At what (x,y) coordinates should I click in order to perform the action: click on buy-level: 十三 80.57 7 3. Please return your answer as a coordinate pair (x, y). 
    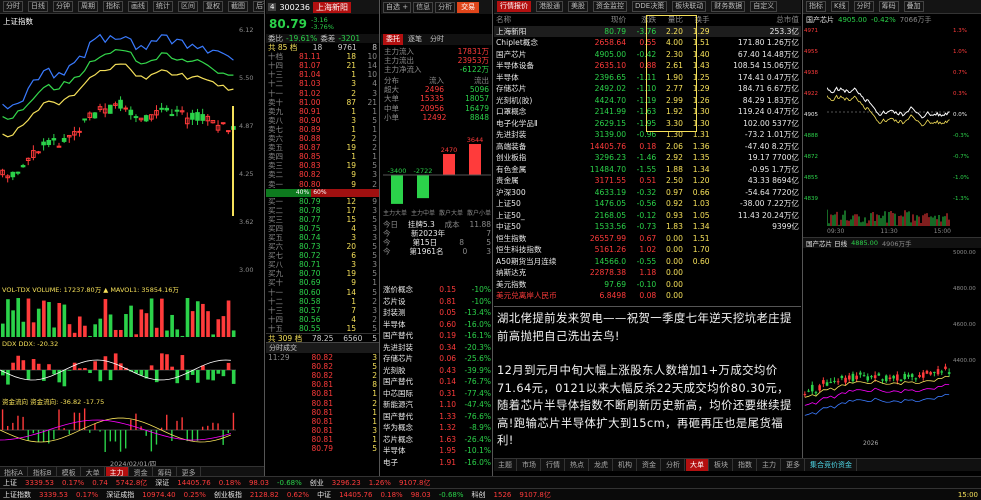
    Looking at the image, I should click on (322, 310).